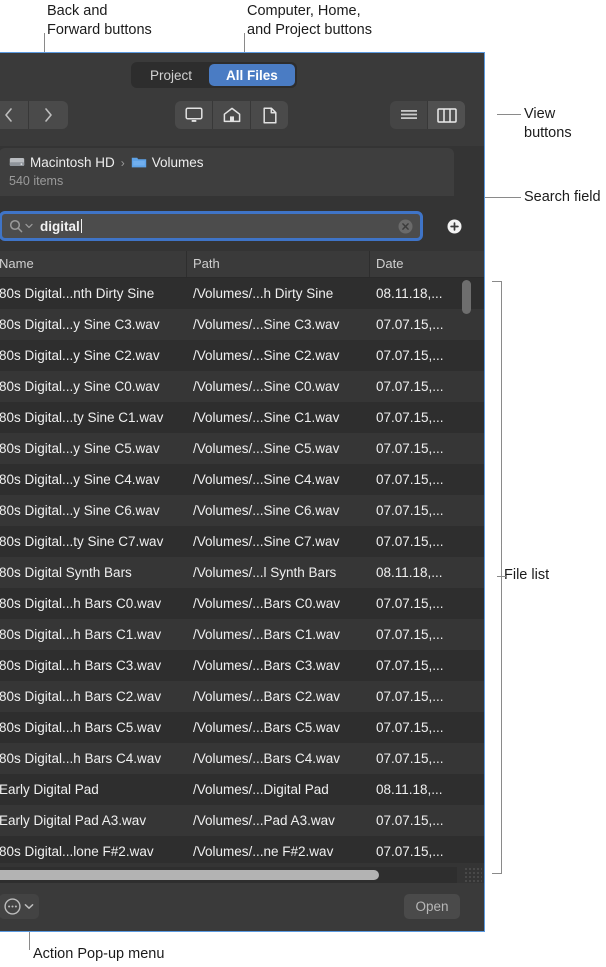  What do you see at coordinates (266, 355) in the screenshot?
I see `cell-path: /Volumes/...Sine C2.wav` at bounding box center [266, 355].